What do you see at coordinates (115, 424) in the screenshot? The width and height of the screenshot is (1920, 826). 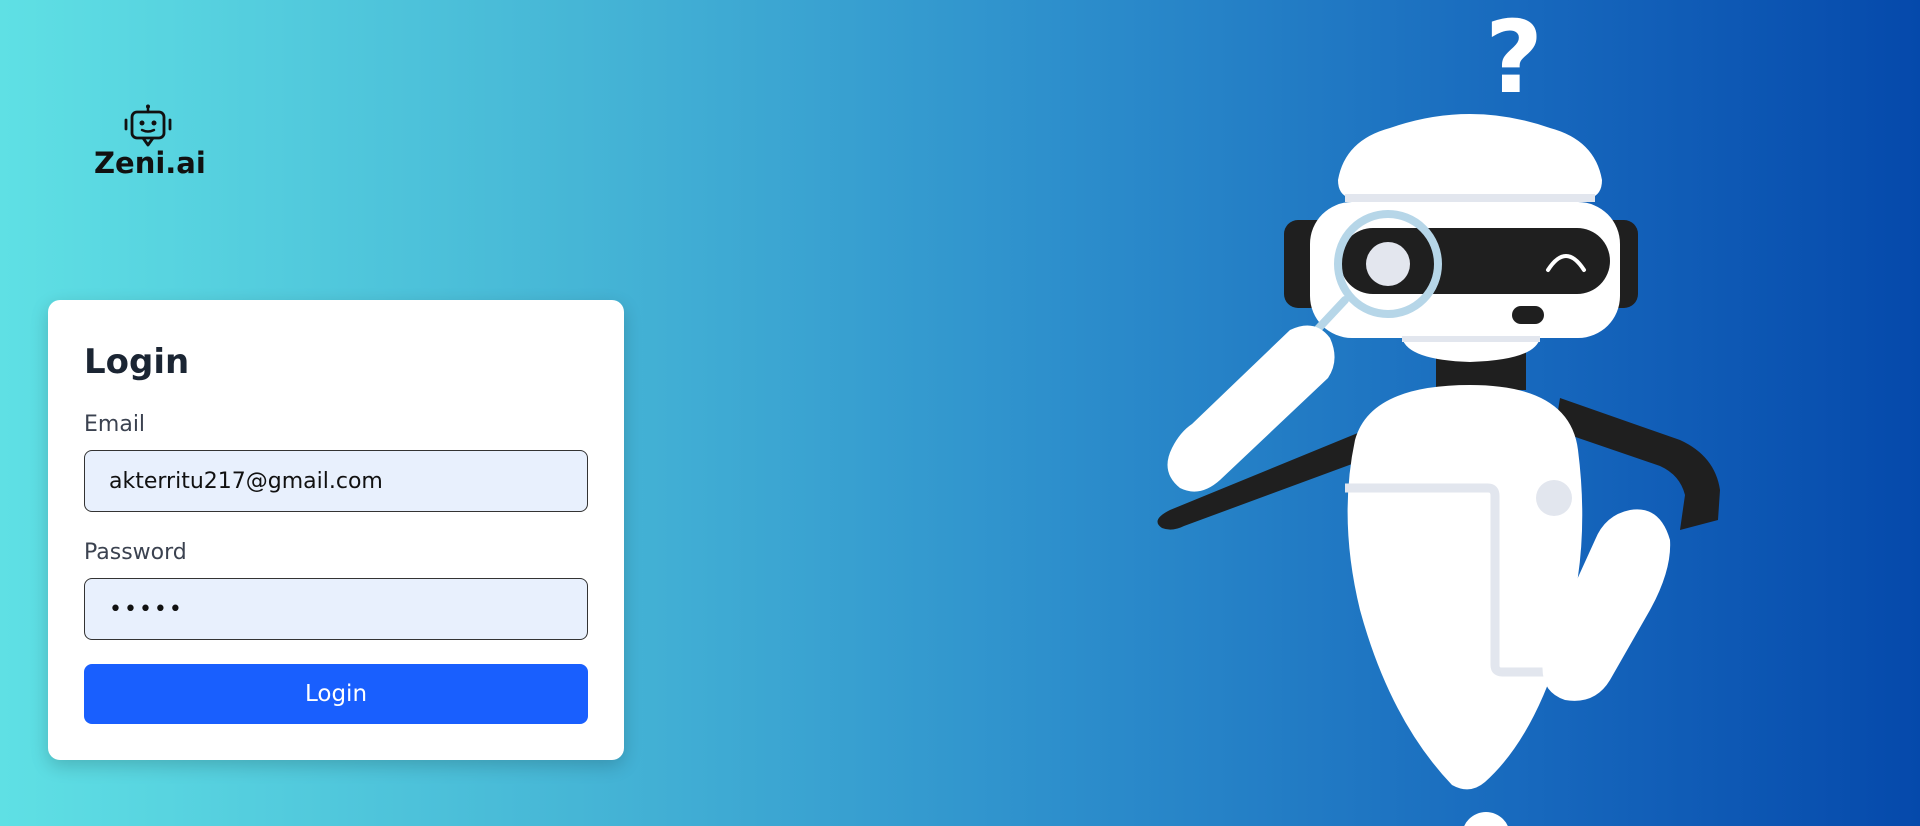 I see `email-label: Email` at bounding box center [115, 424].